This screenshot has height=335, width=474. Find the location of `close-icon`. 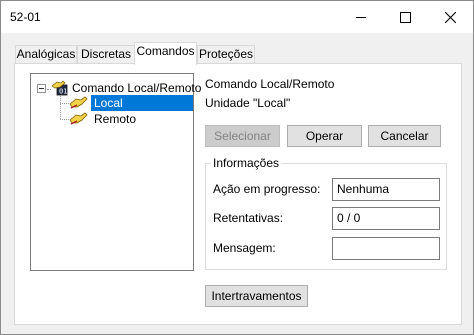

close-icon is located at coordinates (450, 17).